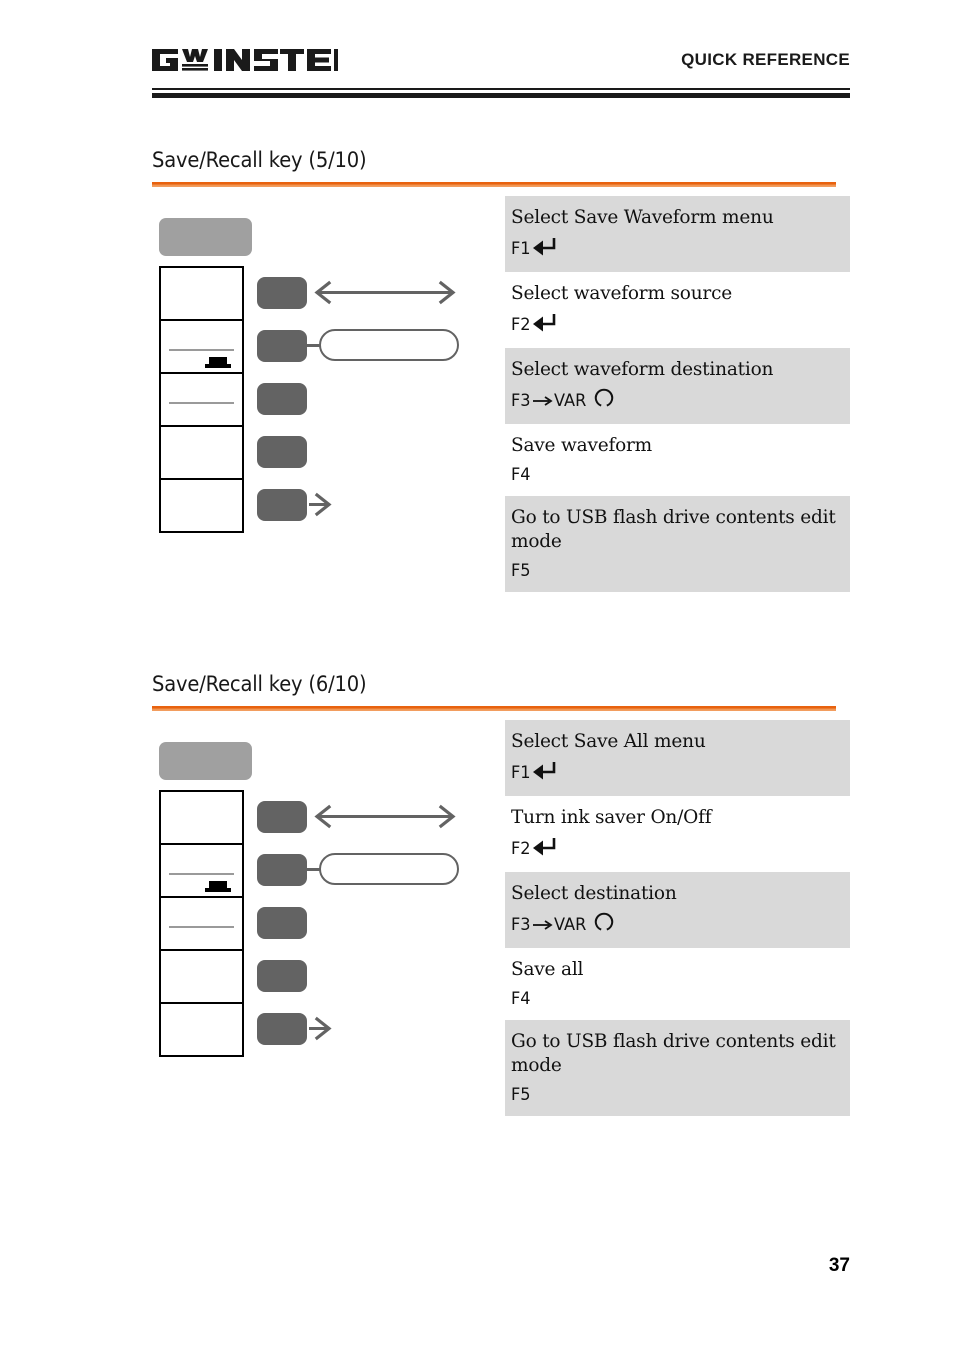  What do you see at coordinates (677, 386) in the screenshot?
I see `instruction-row: Select waveform destination F3 VAR` at bounding box center [677, 386].